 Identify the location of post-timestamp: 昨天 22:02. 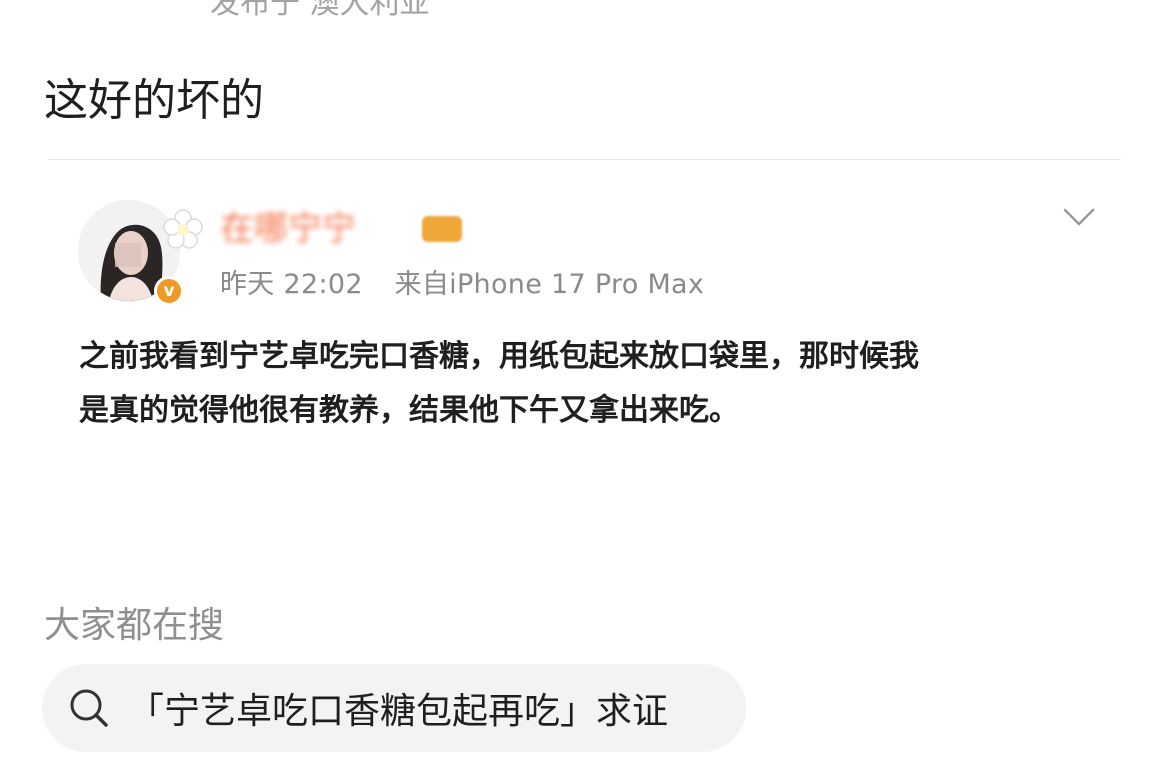
(291, 284).